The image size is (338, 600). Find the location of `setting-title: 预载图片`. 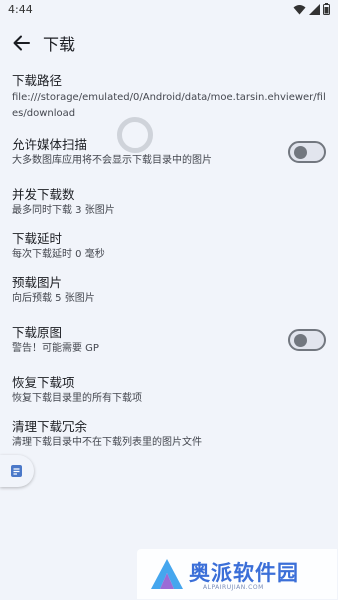

setting-title: 预载图片 is located at coordinates (37, 282).